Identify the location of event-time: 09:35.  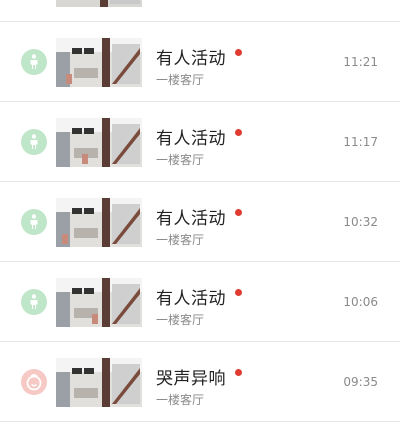
(360, 382).